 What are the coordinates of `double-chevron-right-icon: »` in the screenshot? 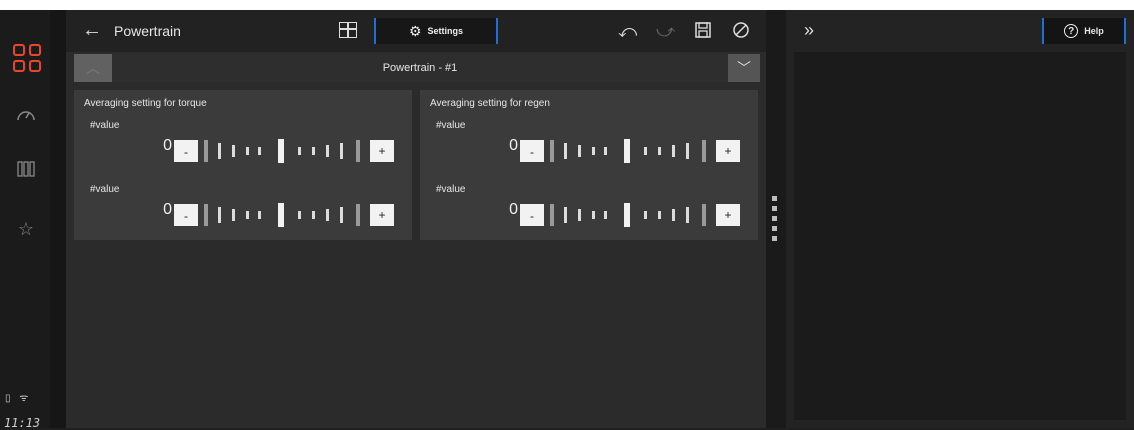 It's located at (809, 30).